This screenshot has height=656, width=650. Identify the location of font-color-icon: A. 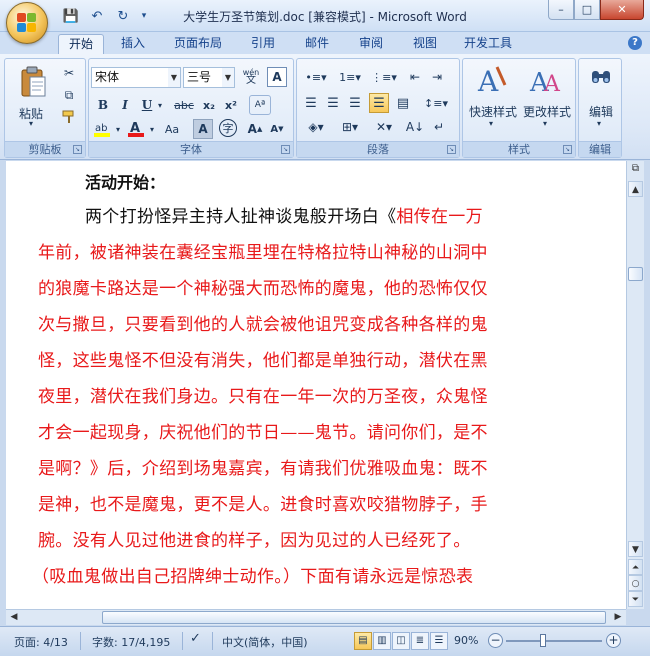
(136, 129).